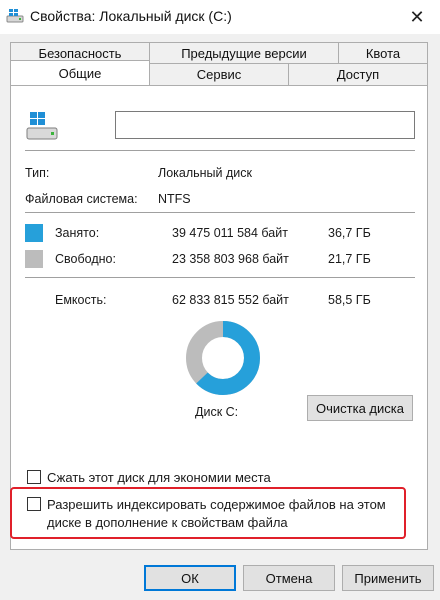 This screenshot has height=600, width=440. Describe the element at coordinates (217, 412) in the screenshot. I see `disk-label: Диск C:` at that location.